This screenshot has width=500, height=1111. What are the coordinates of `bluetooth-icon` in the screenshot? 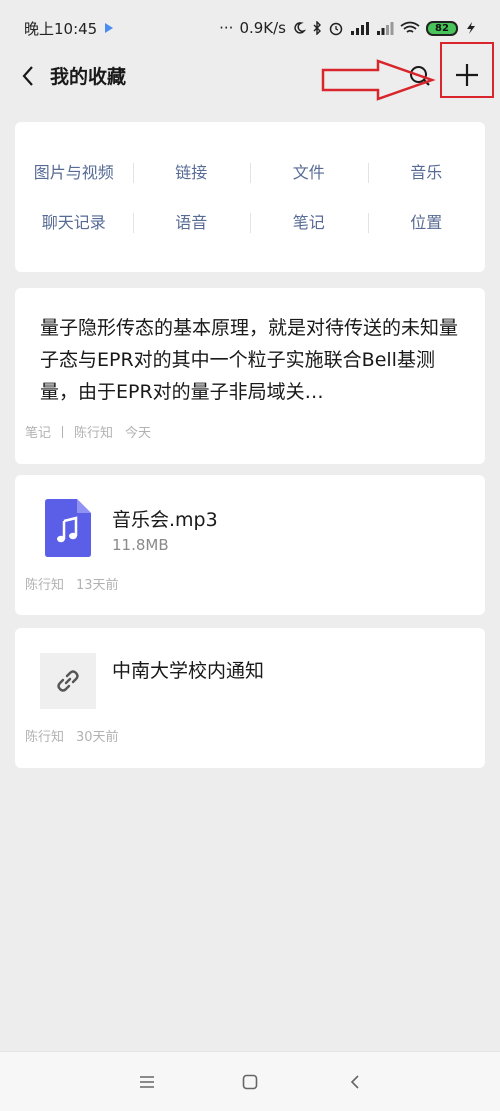 It's located at (317, 28).